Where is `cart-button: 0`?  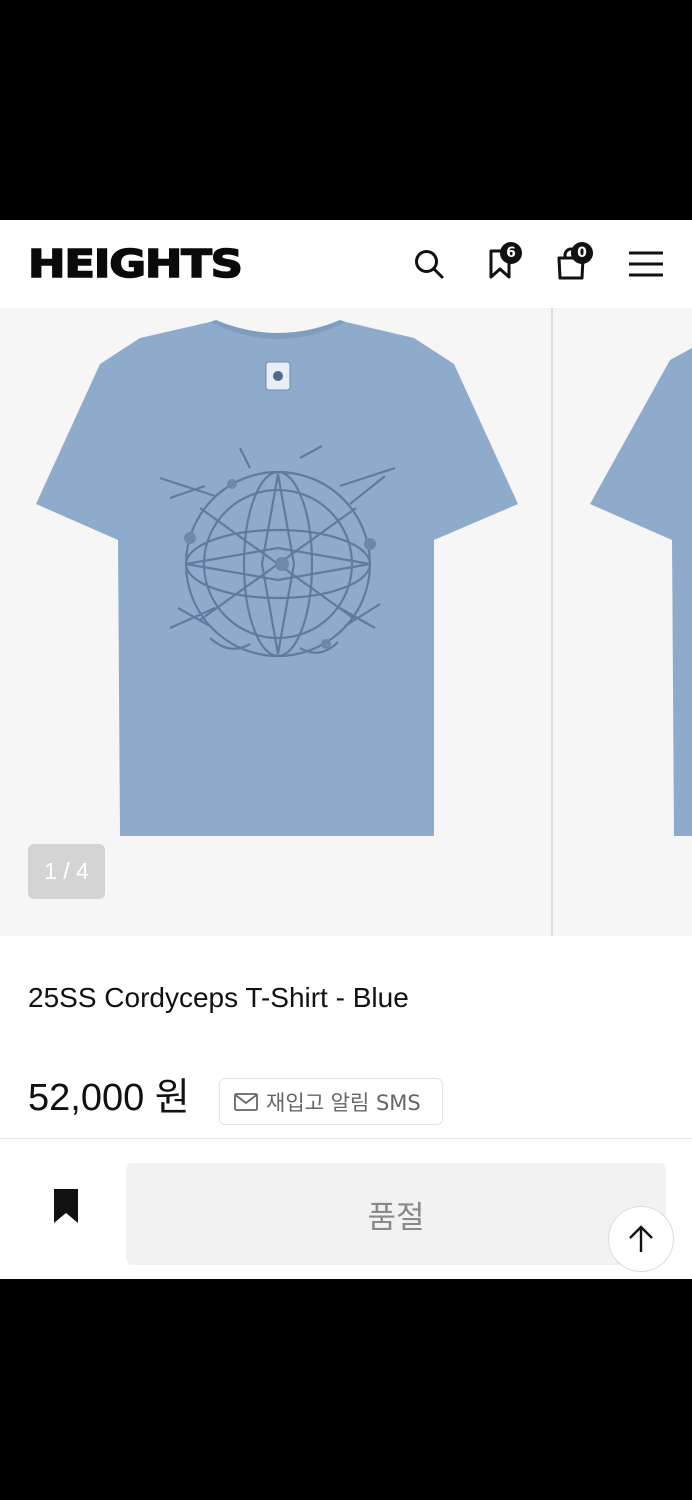 cart-button: 0 is located at coordinates (571, 264).